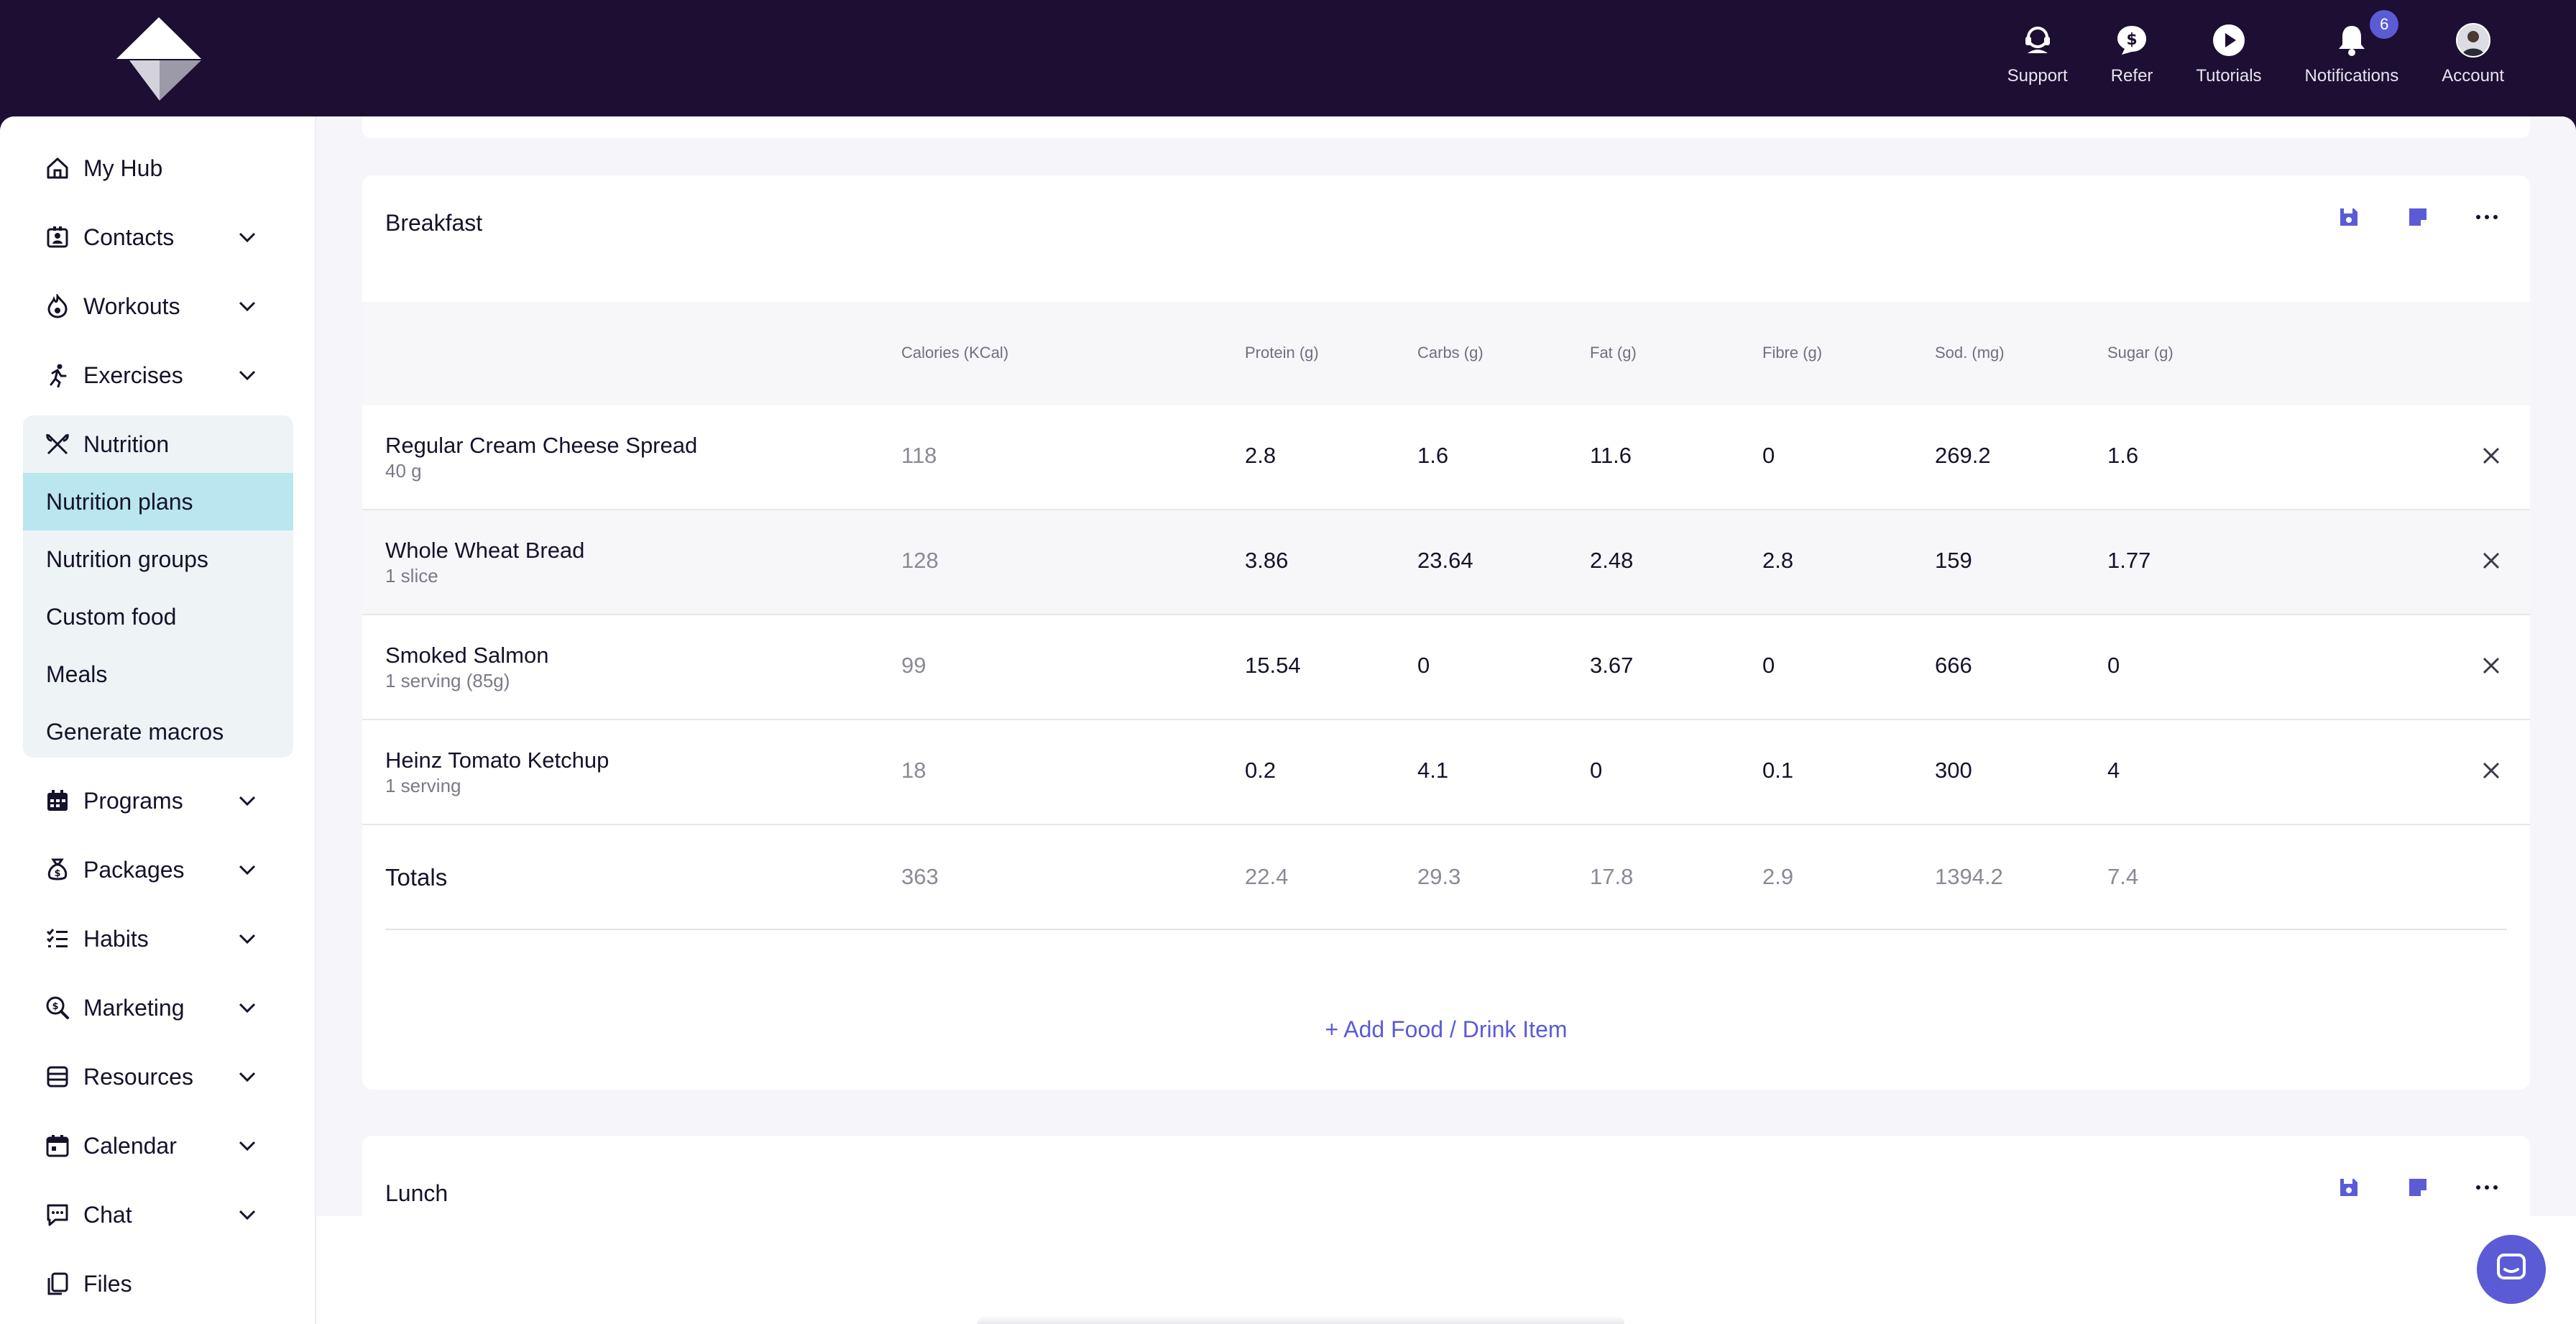 This screenshot has width=2576, height=1324. I want to click on sidebar-item-label: Files, so click(107, 1283).